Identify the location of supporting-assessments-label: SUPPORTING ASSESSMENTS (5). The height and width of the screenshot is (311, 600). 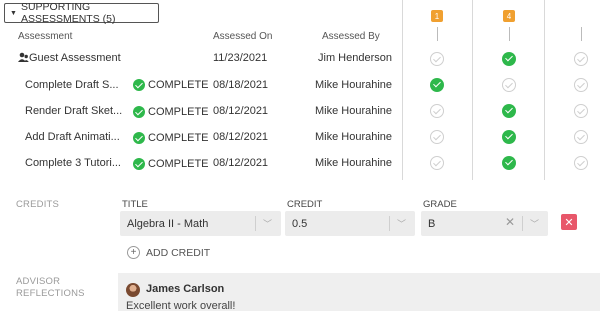
(68, 13).